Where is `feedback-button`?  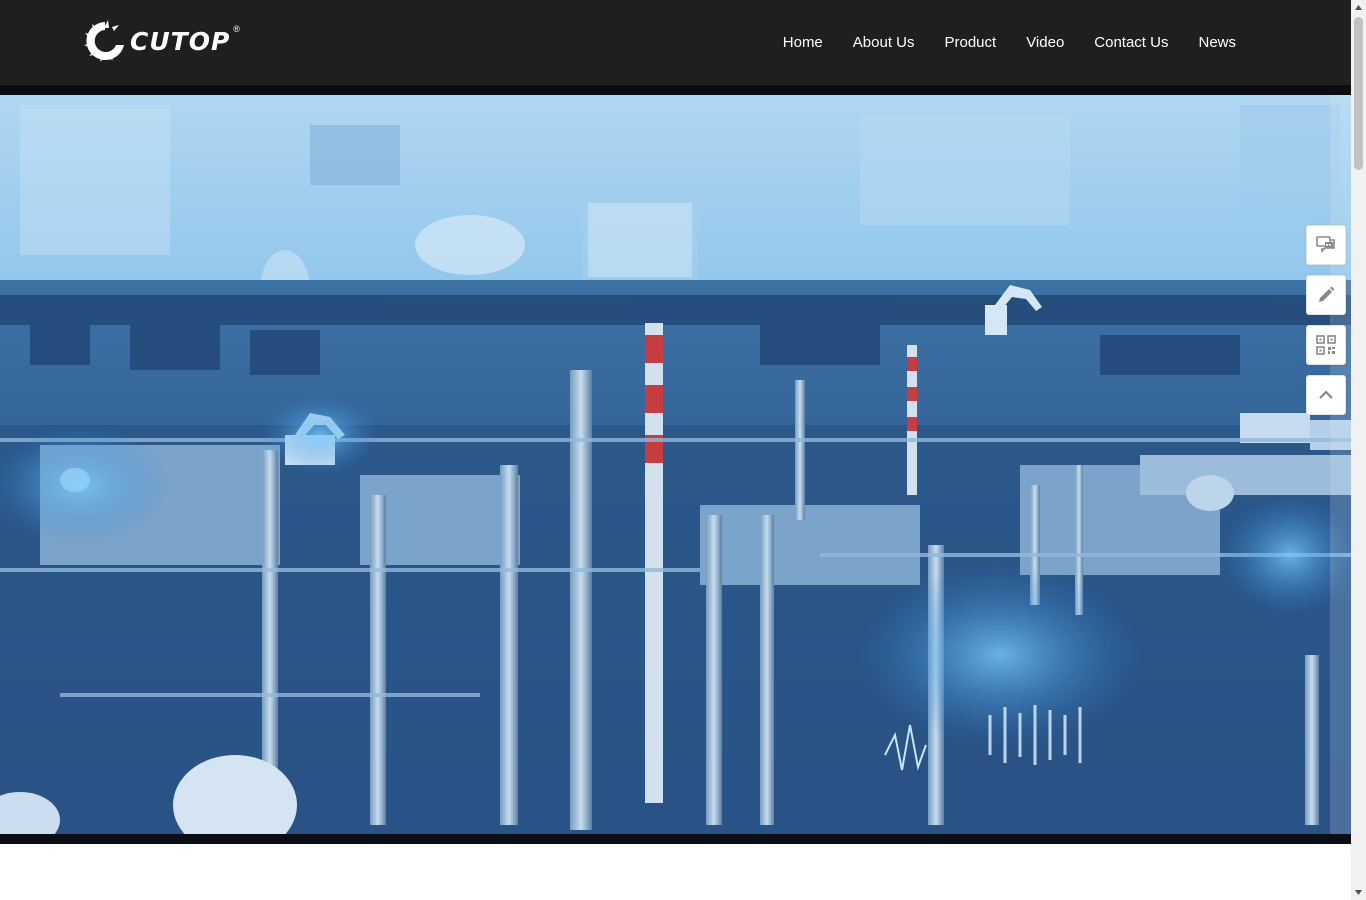 feedback-button is located at coordinates (1326, 295).